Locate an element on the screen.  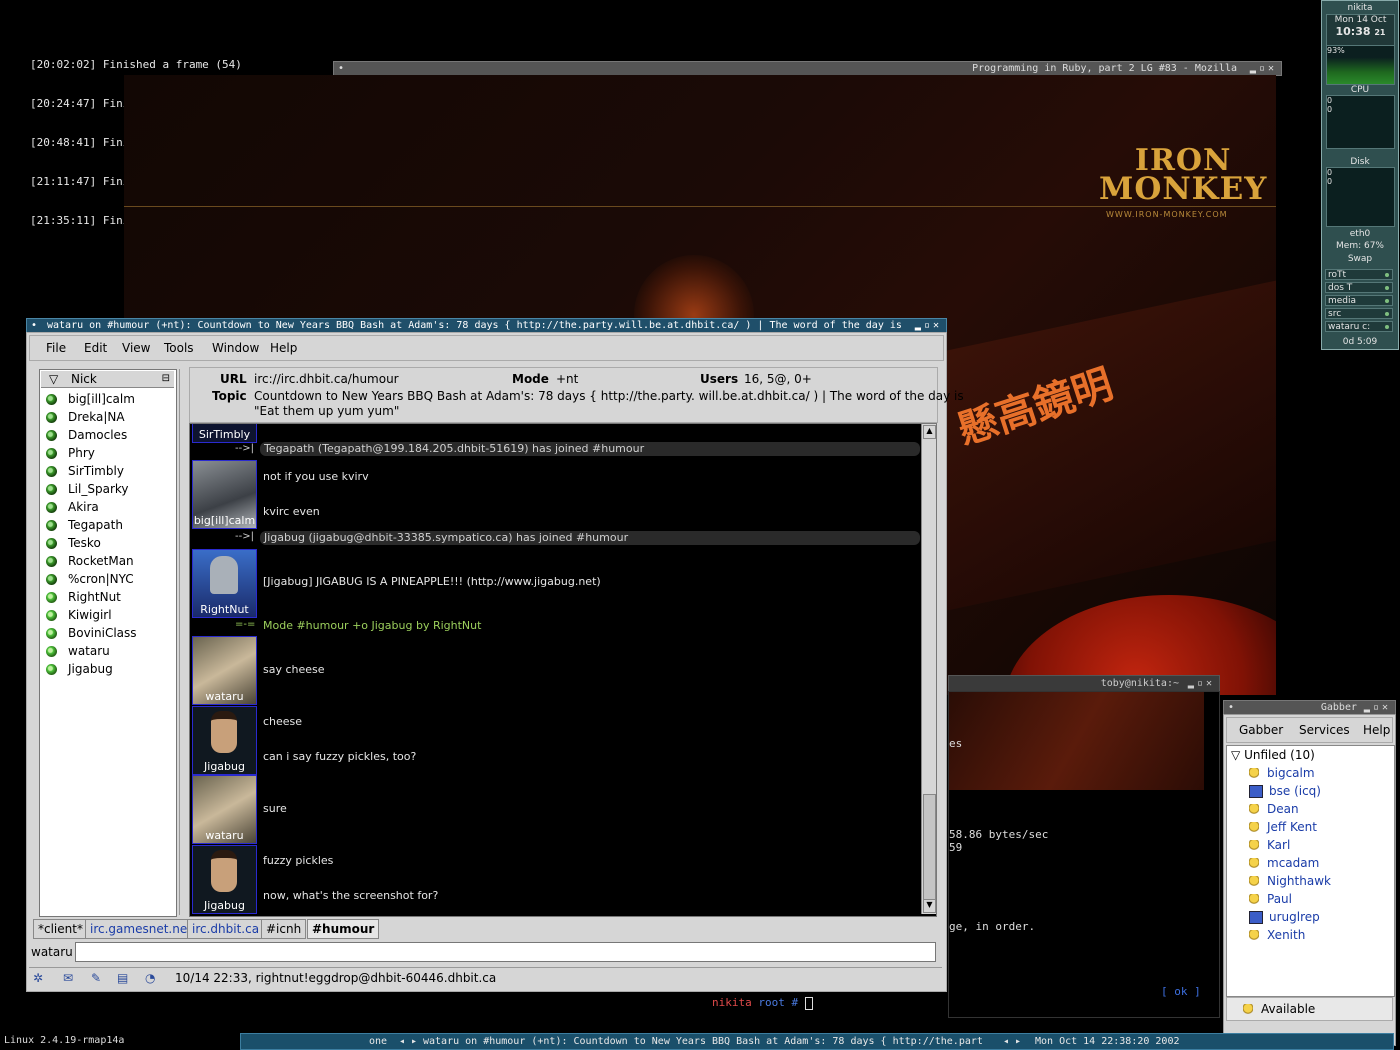
message-input is located at coordinates (505, 952).